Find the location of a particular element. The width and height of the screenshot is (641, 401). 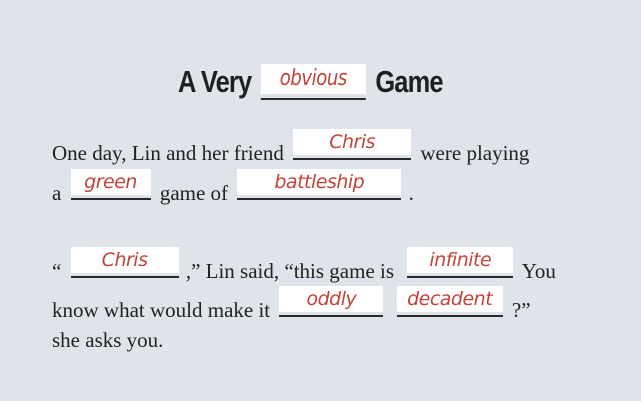

adj2-blank: decadent is located at coordinates (449, 301).